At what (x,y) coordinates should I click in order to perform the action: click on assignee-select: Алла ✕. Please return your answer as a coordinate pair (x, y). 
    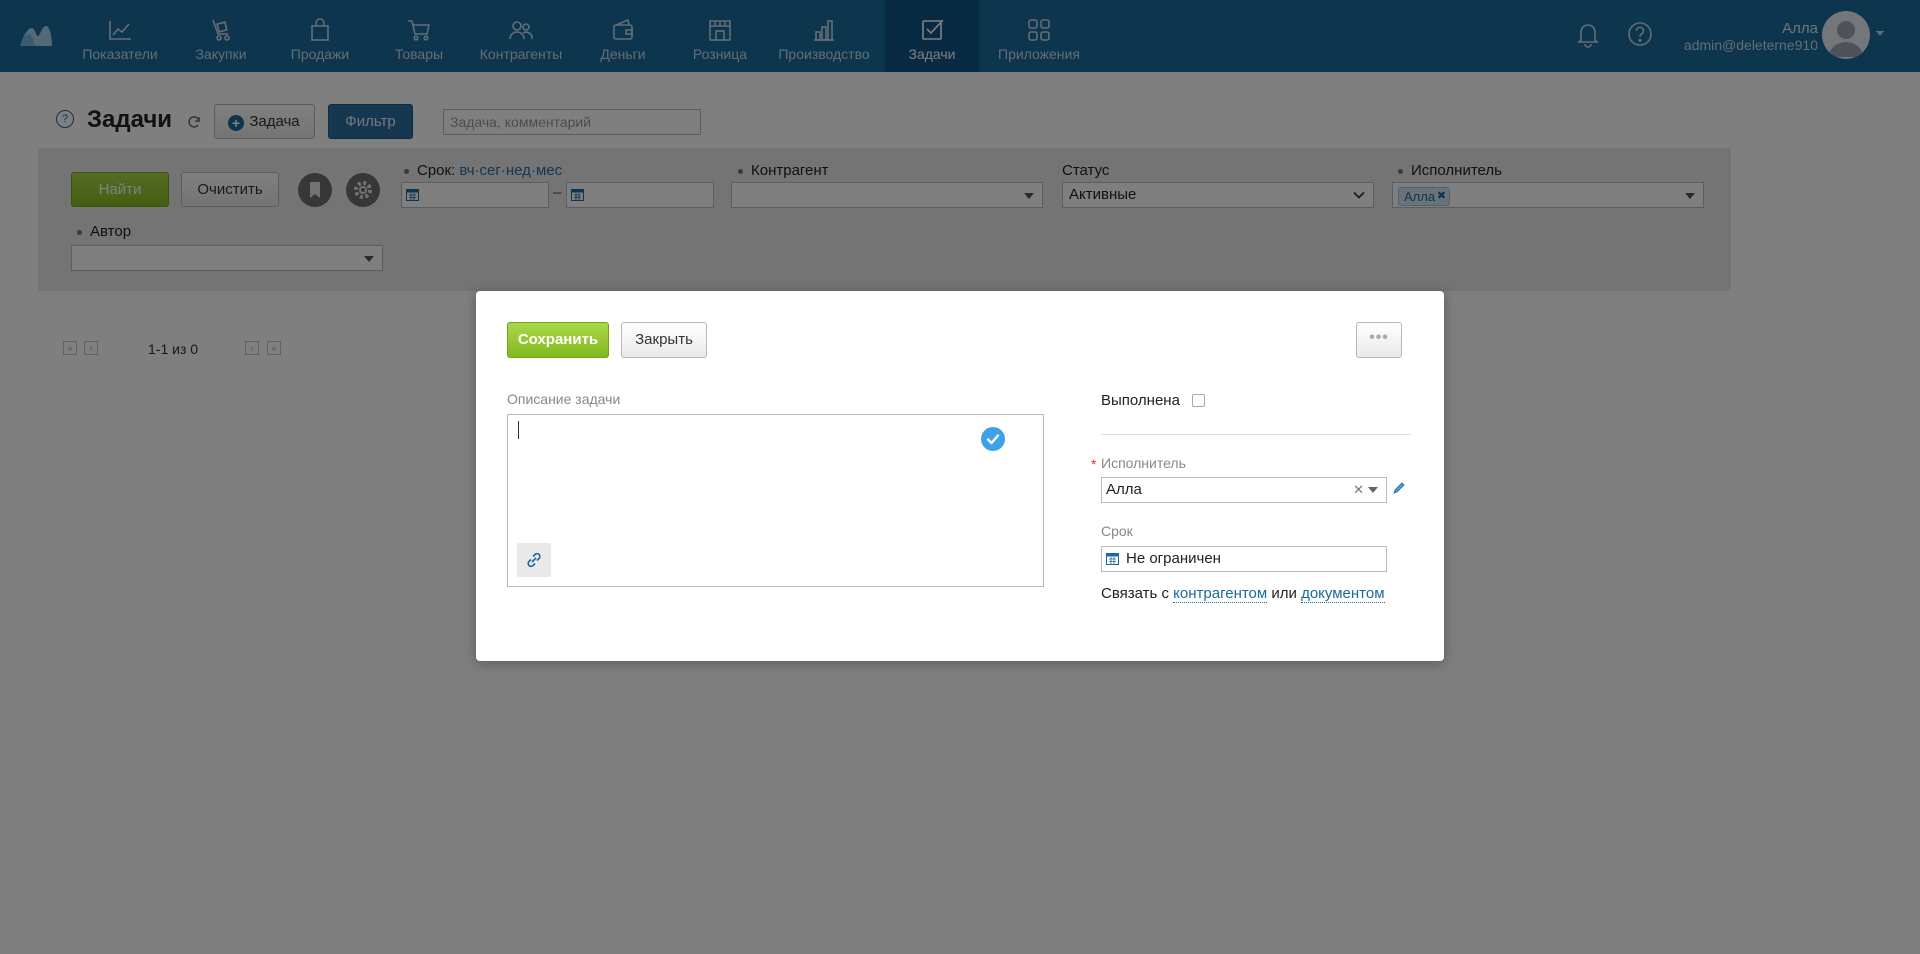
    Looking at the image, I should click on (1244, 490).